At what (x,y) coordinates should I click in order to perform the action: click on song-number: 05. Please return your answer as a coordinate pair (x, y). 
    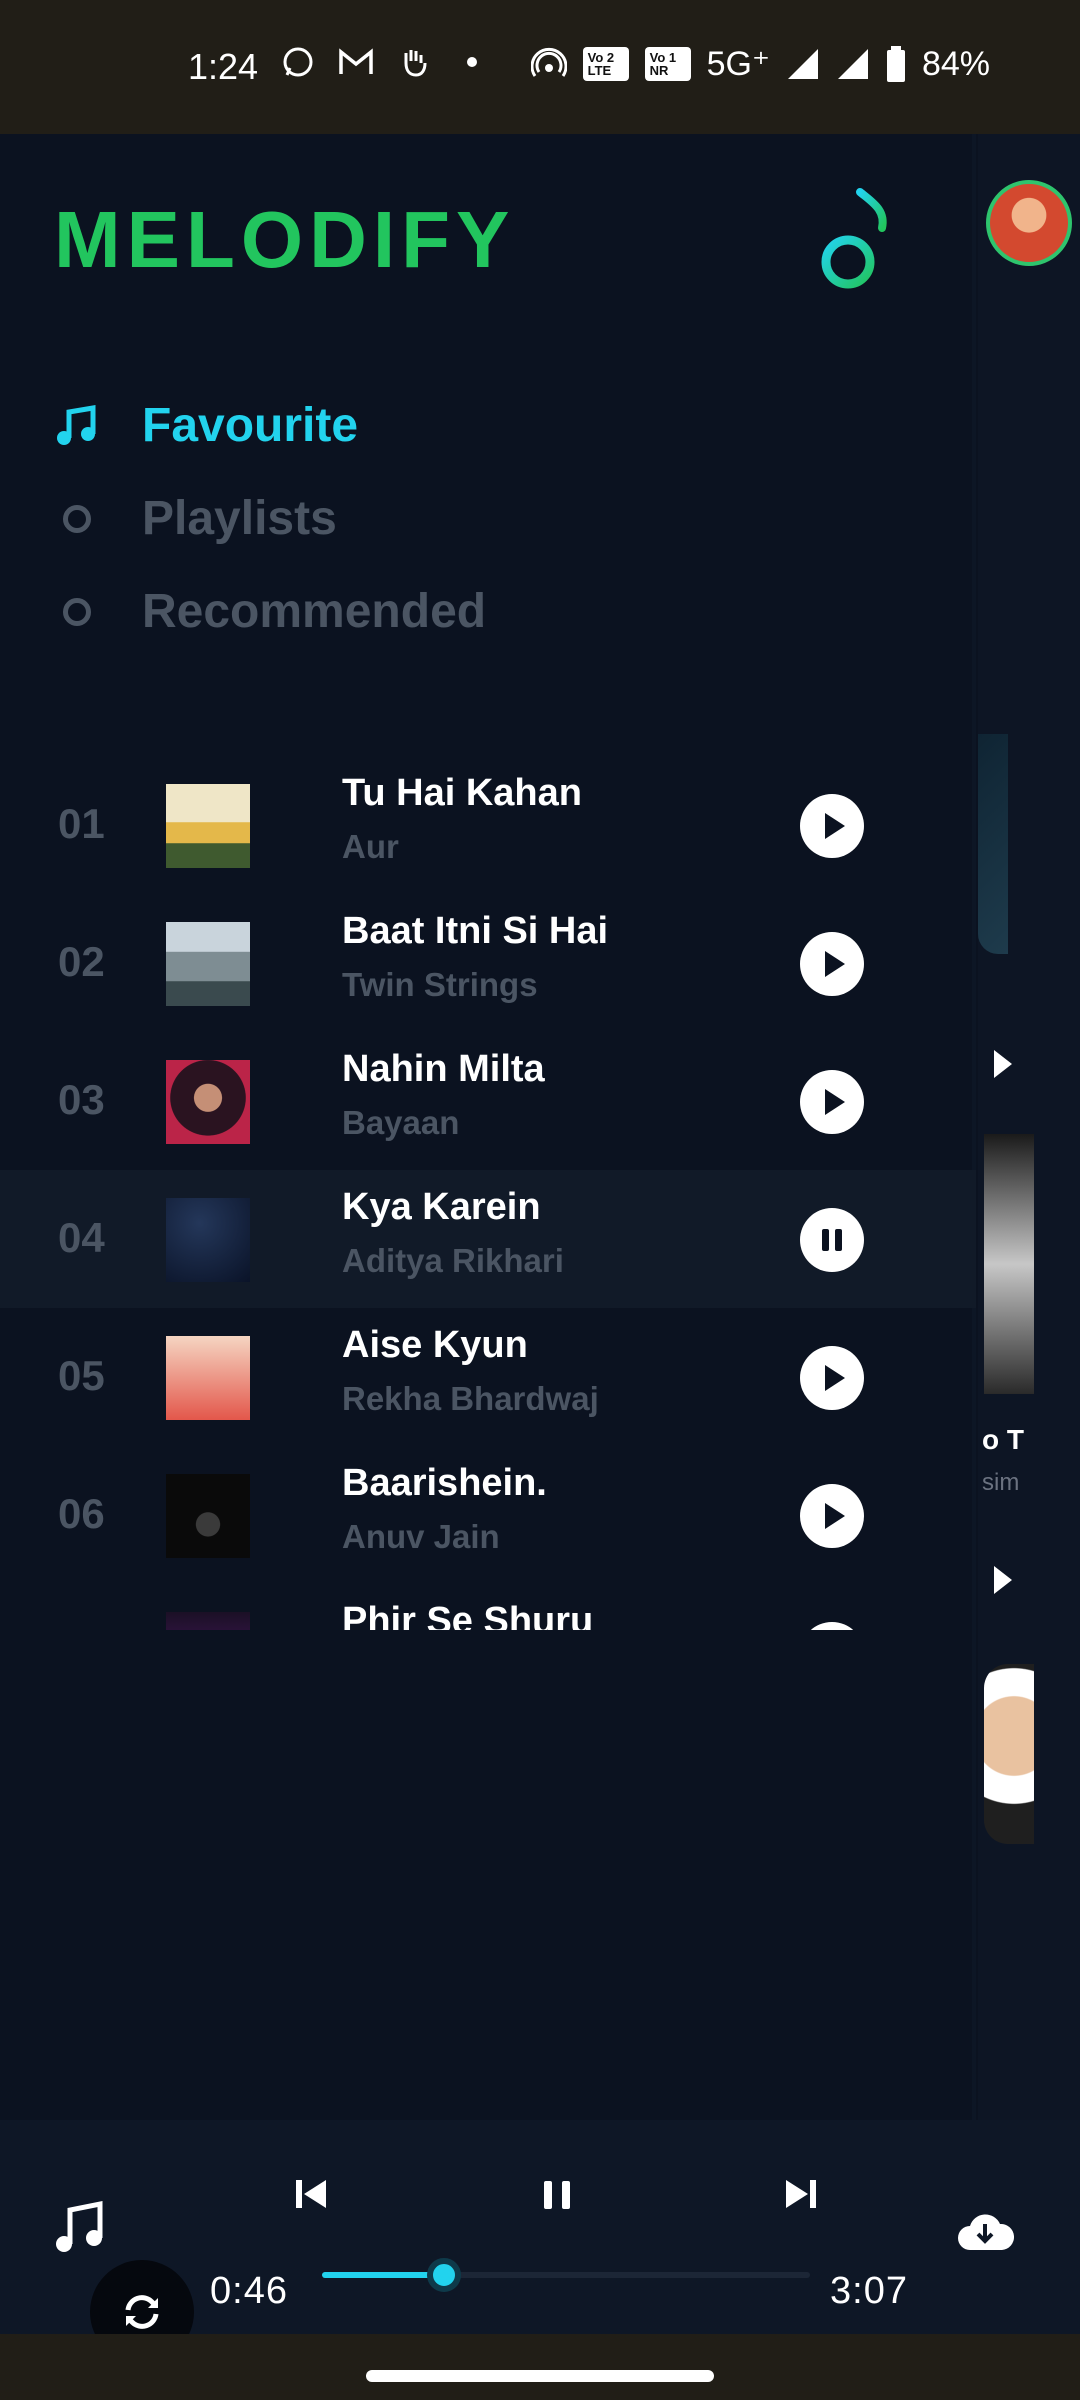
    Looking at the image, I should click on (81, 1375).